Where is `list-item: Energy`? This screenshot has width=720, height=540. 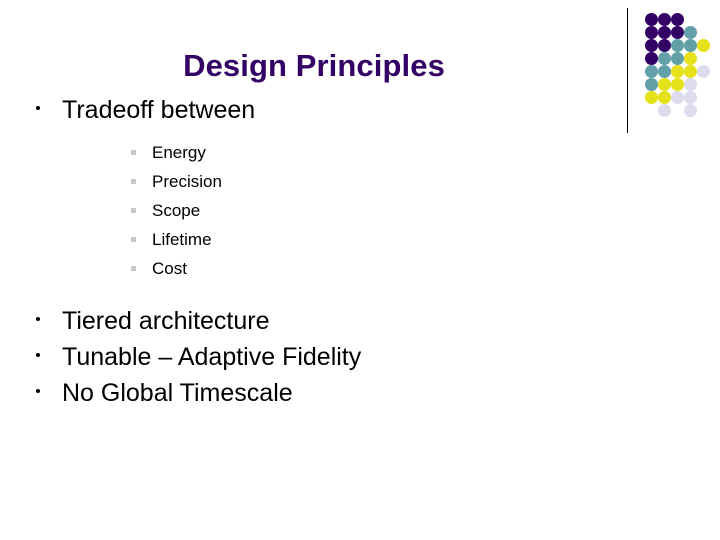 list-item: Energy is located at coordinates (314, 152).